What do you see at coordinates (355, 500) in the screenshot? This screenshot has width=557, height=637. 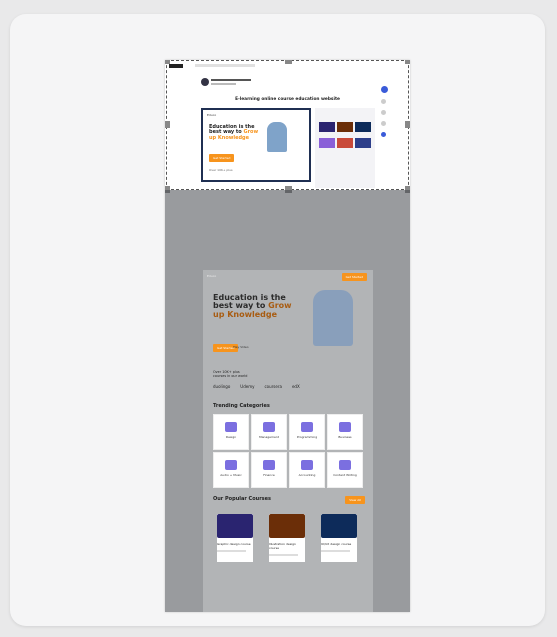 I see `view-all-button: View All` at bounding box center [355, 500].